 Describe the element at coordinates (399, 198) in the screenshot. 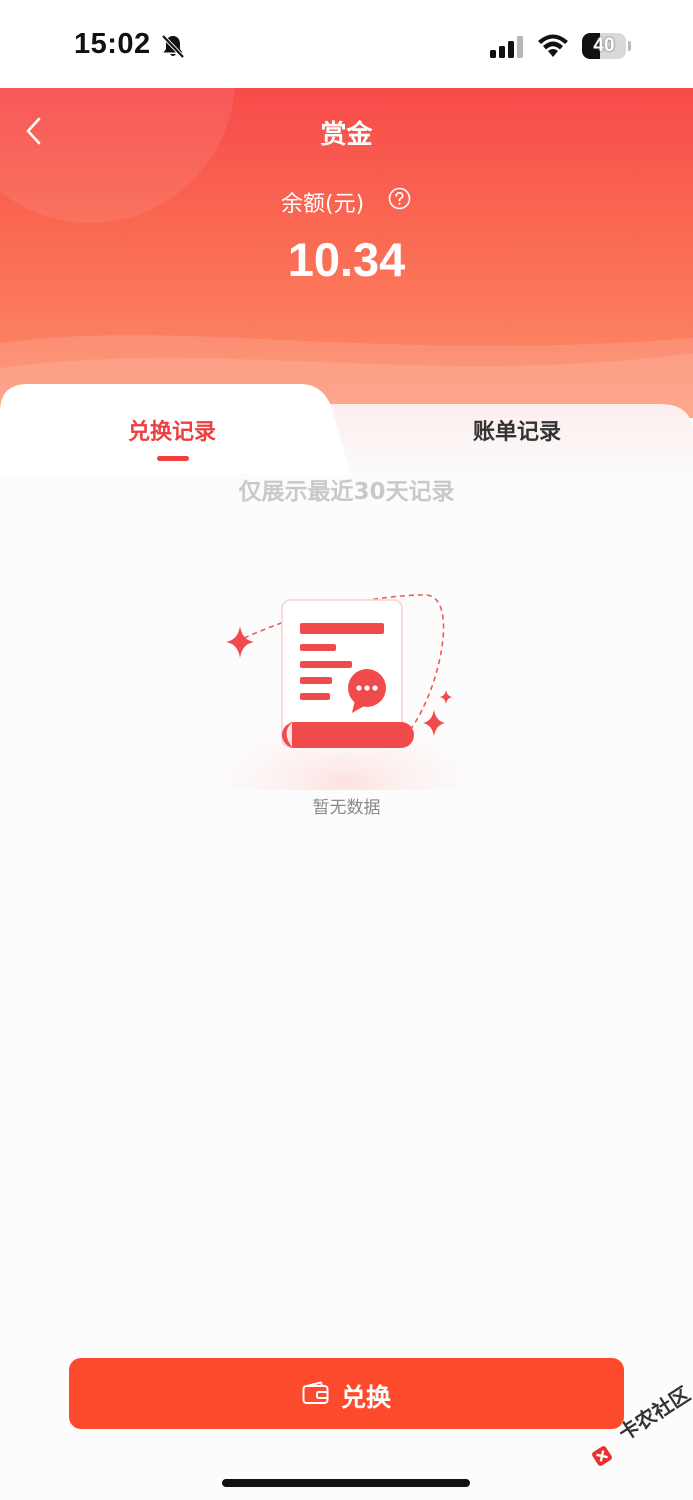

I see `help-icon` at that location.